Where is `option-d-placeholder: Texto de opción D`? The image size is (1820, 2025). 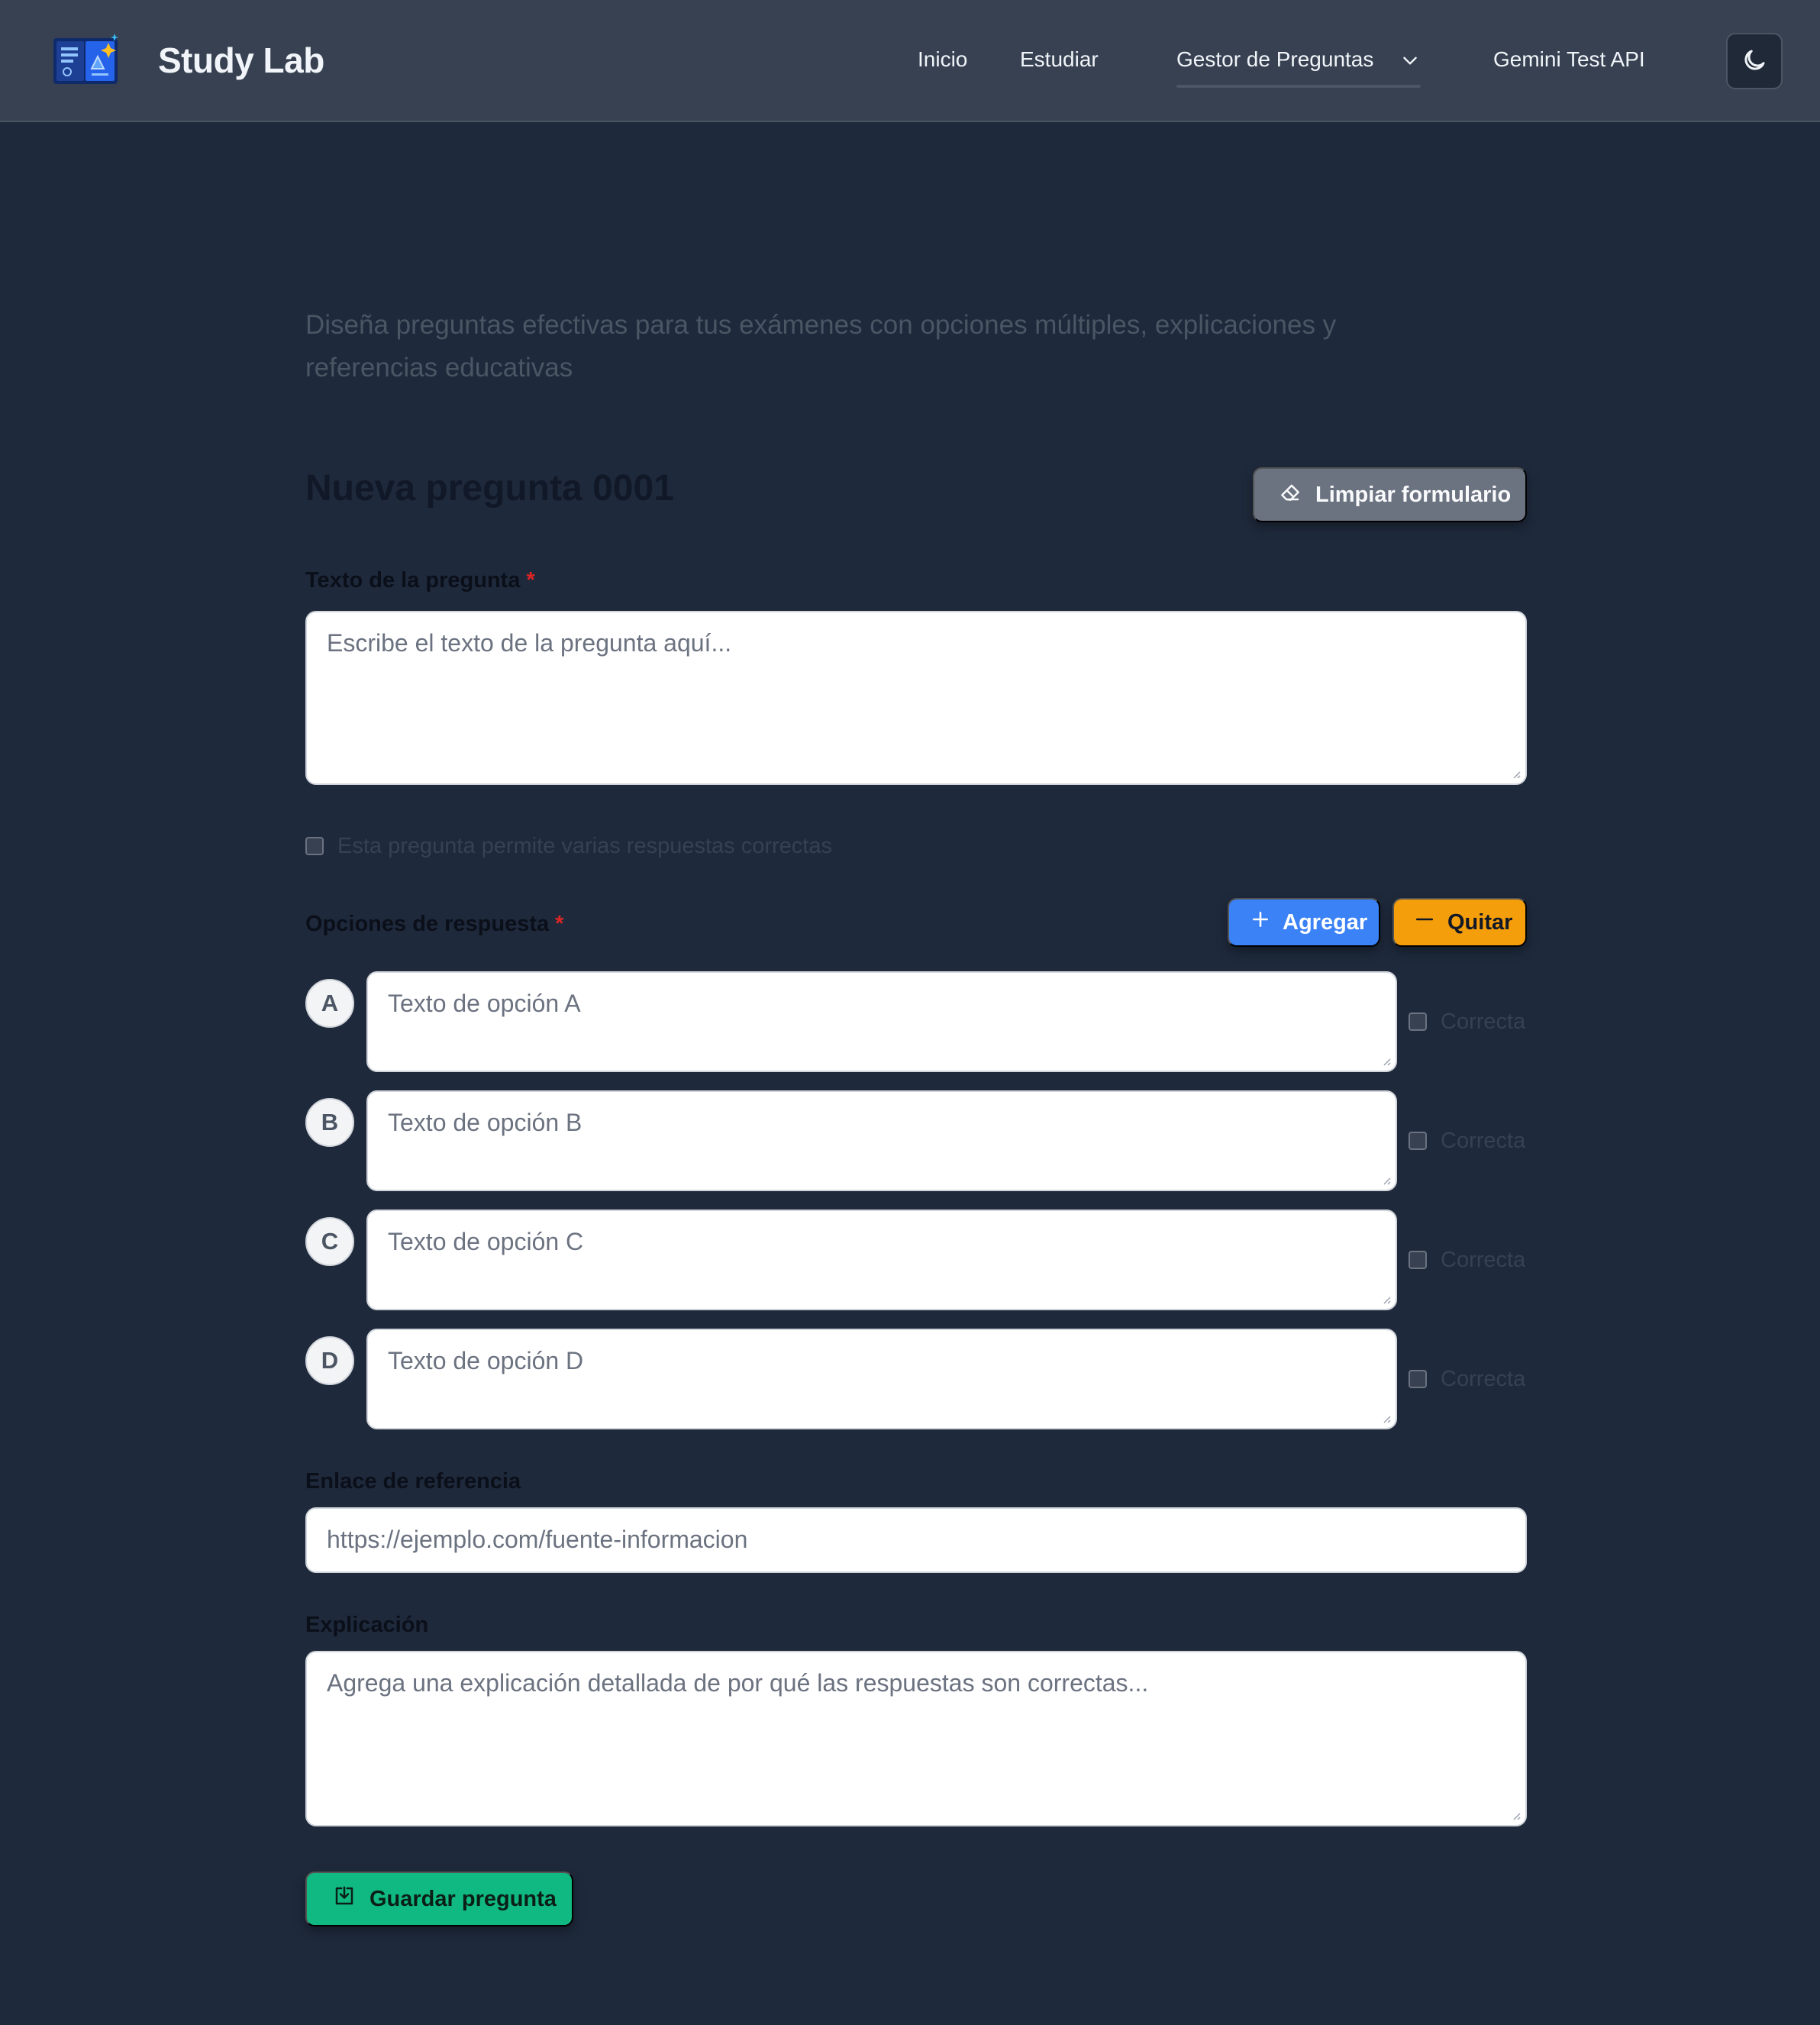
option-d-placeholder: Texto de opción D is located at coordinates (486, 1360).